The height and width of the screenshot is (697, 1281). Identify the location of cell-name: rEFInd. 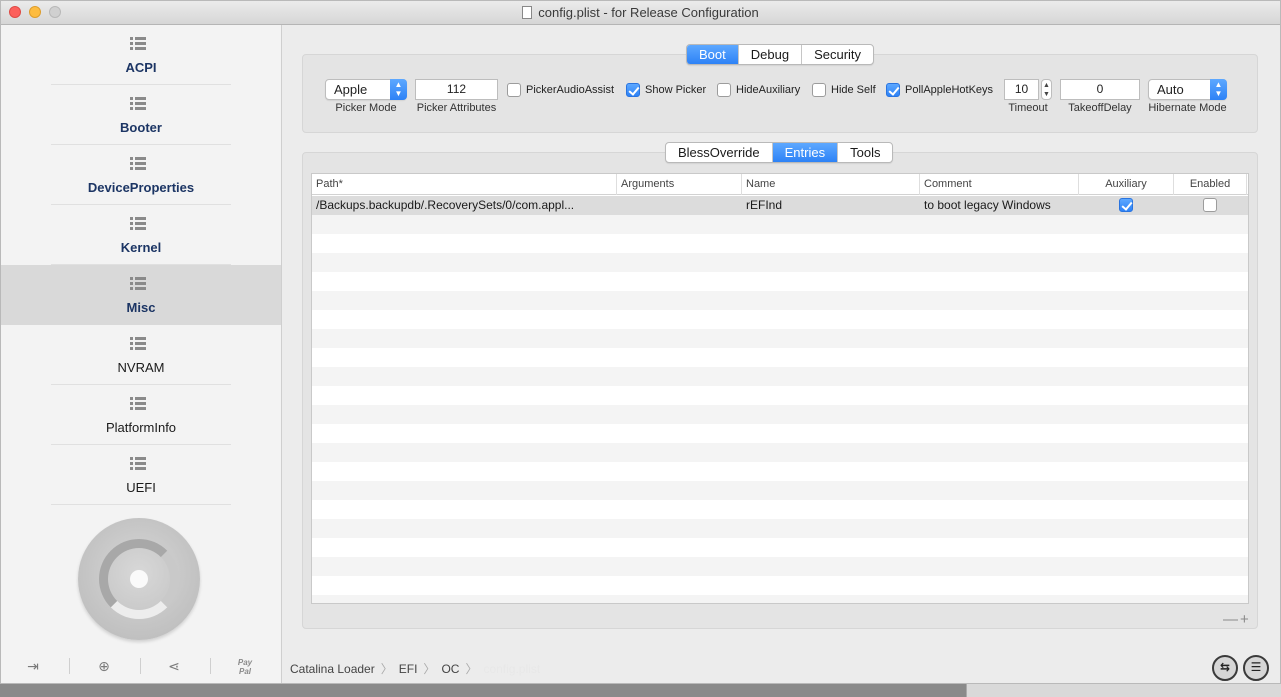
(831, 205).